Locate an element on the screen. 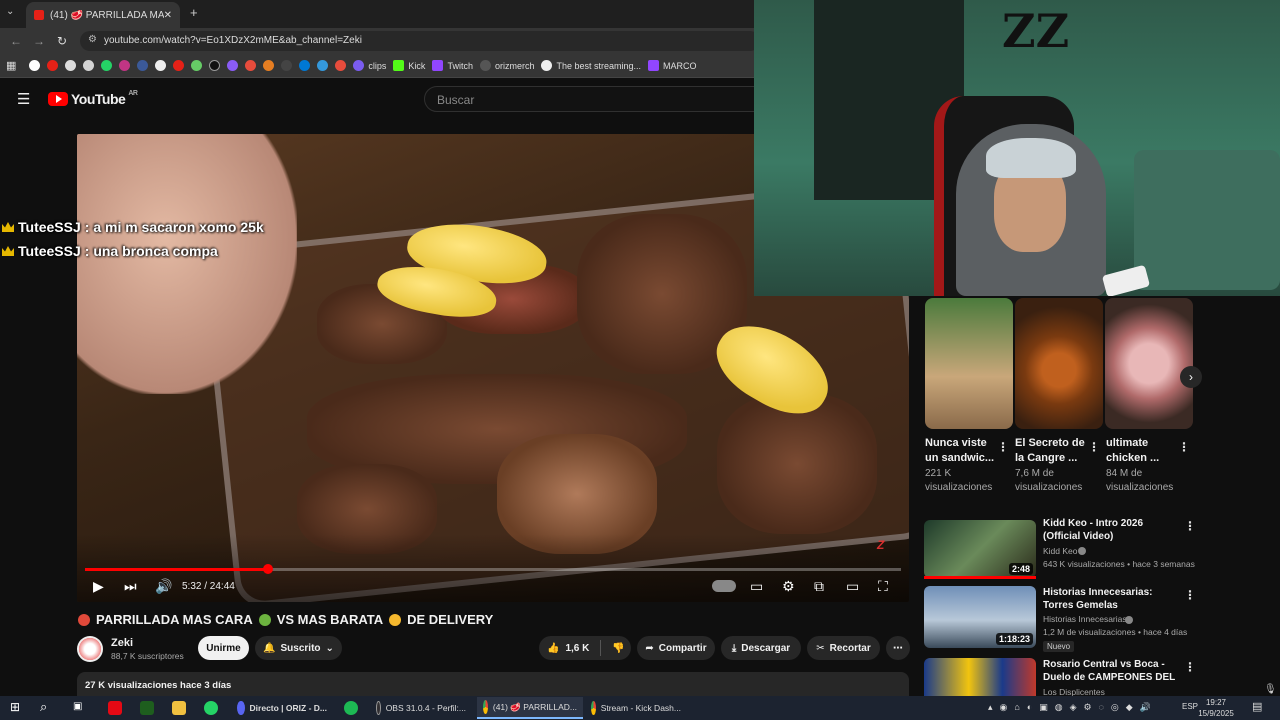  suggested-channel: Historias Innecesarias is located at coordinates (1085, 619).